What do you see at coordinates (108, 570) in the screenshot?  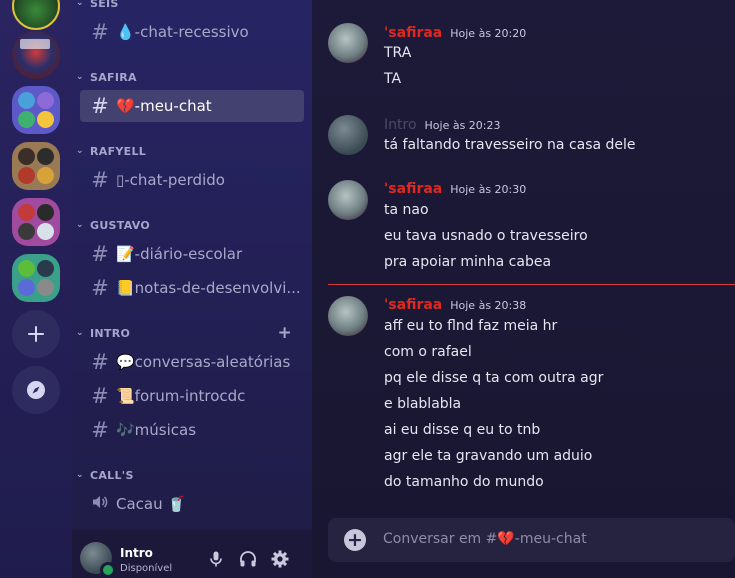 I see `status-indicator` at bounding box center [108, 570].